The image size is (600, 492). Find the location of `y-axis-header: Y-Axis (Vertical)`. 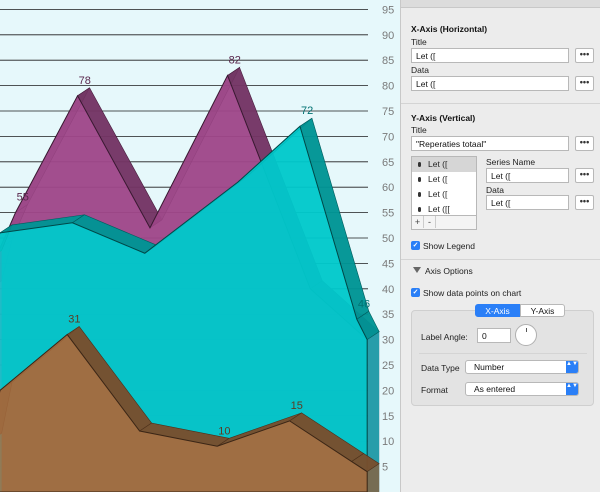

y-axis-header: Y-Axis (Vertical) is located at coordinates (443, 118).